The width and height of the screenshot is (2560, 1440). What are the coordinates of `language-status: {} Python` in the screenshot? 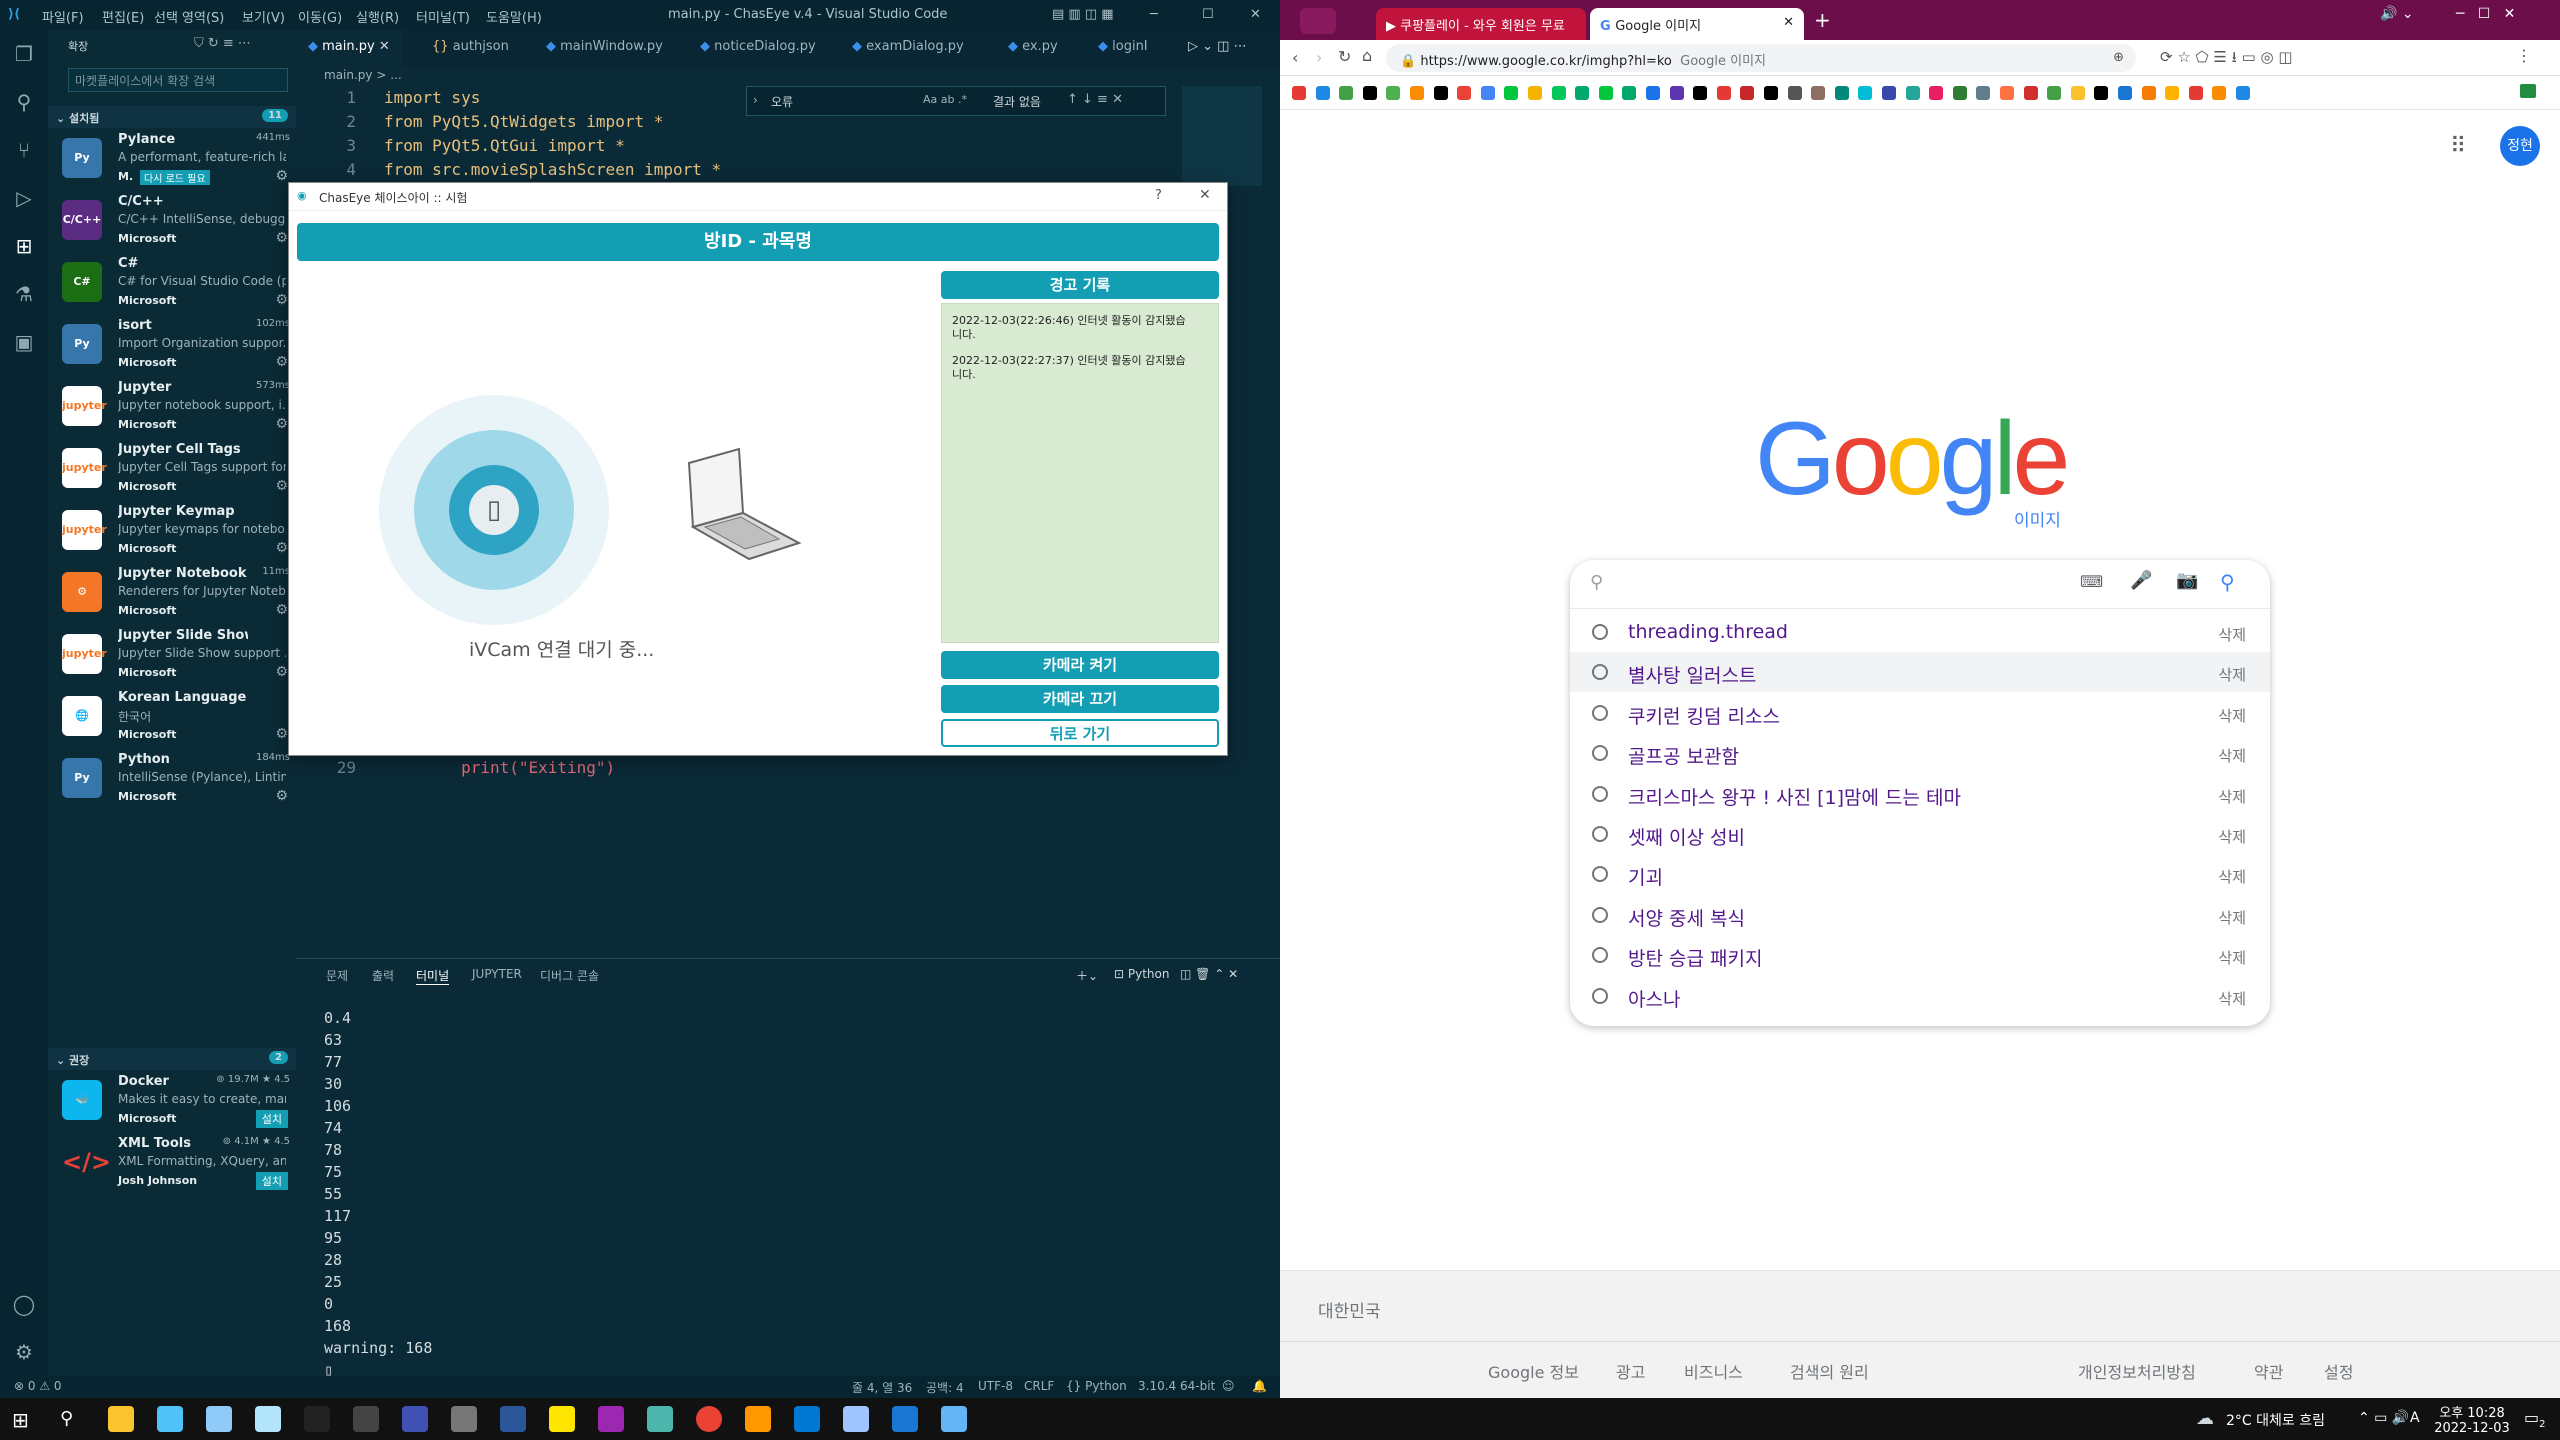 It's located at (1096, 1386).